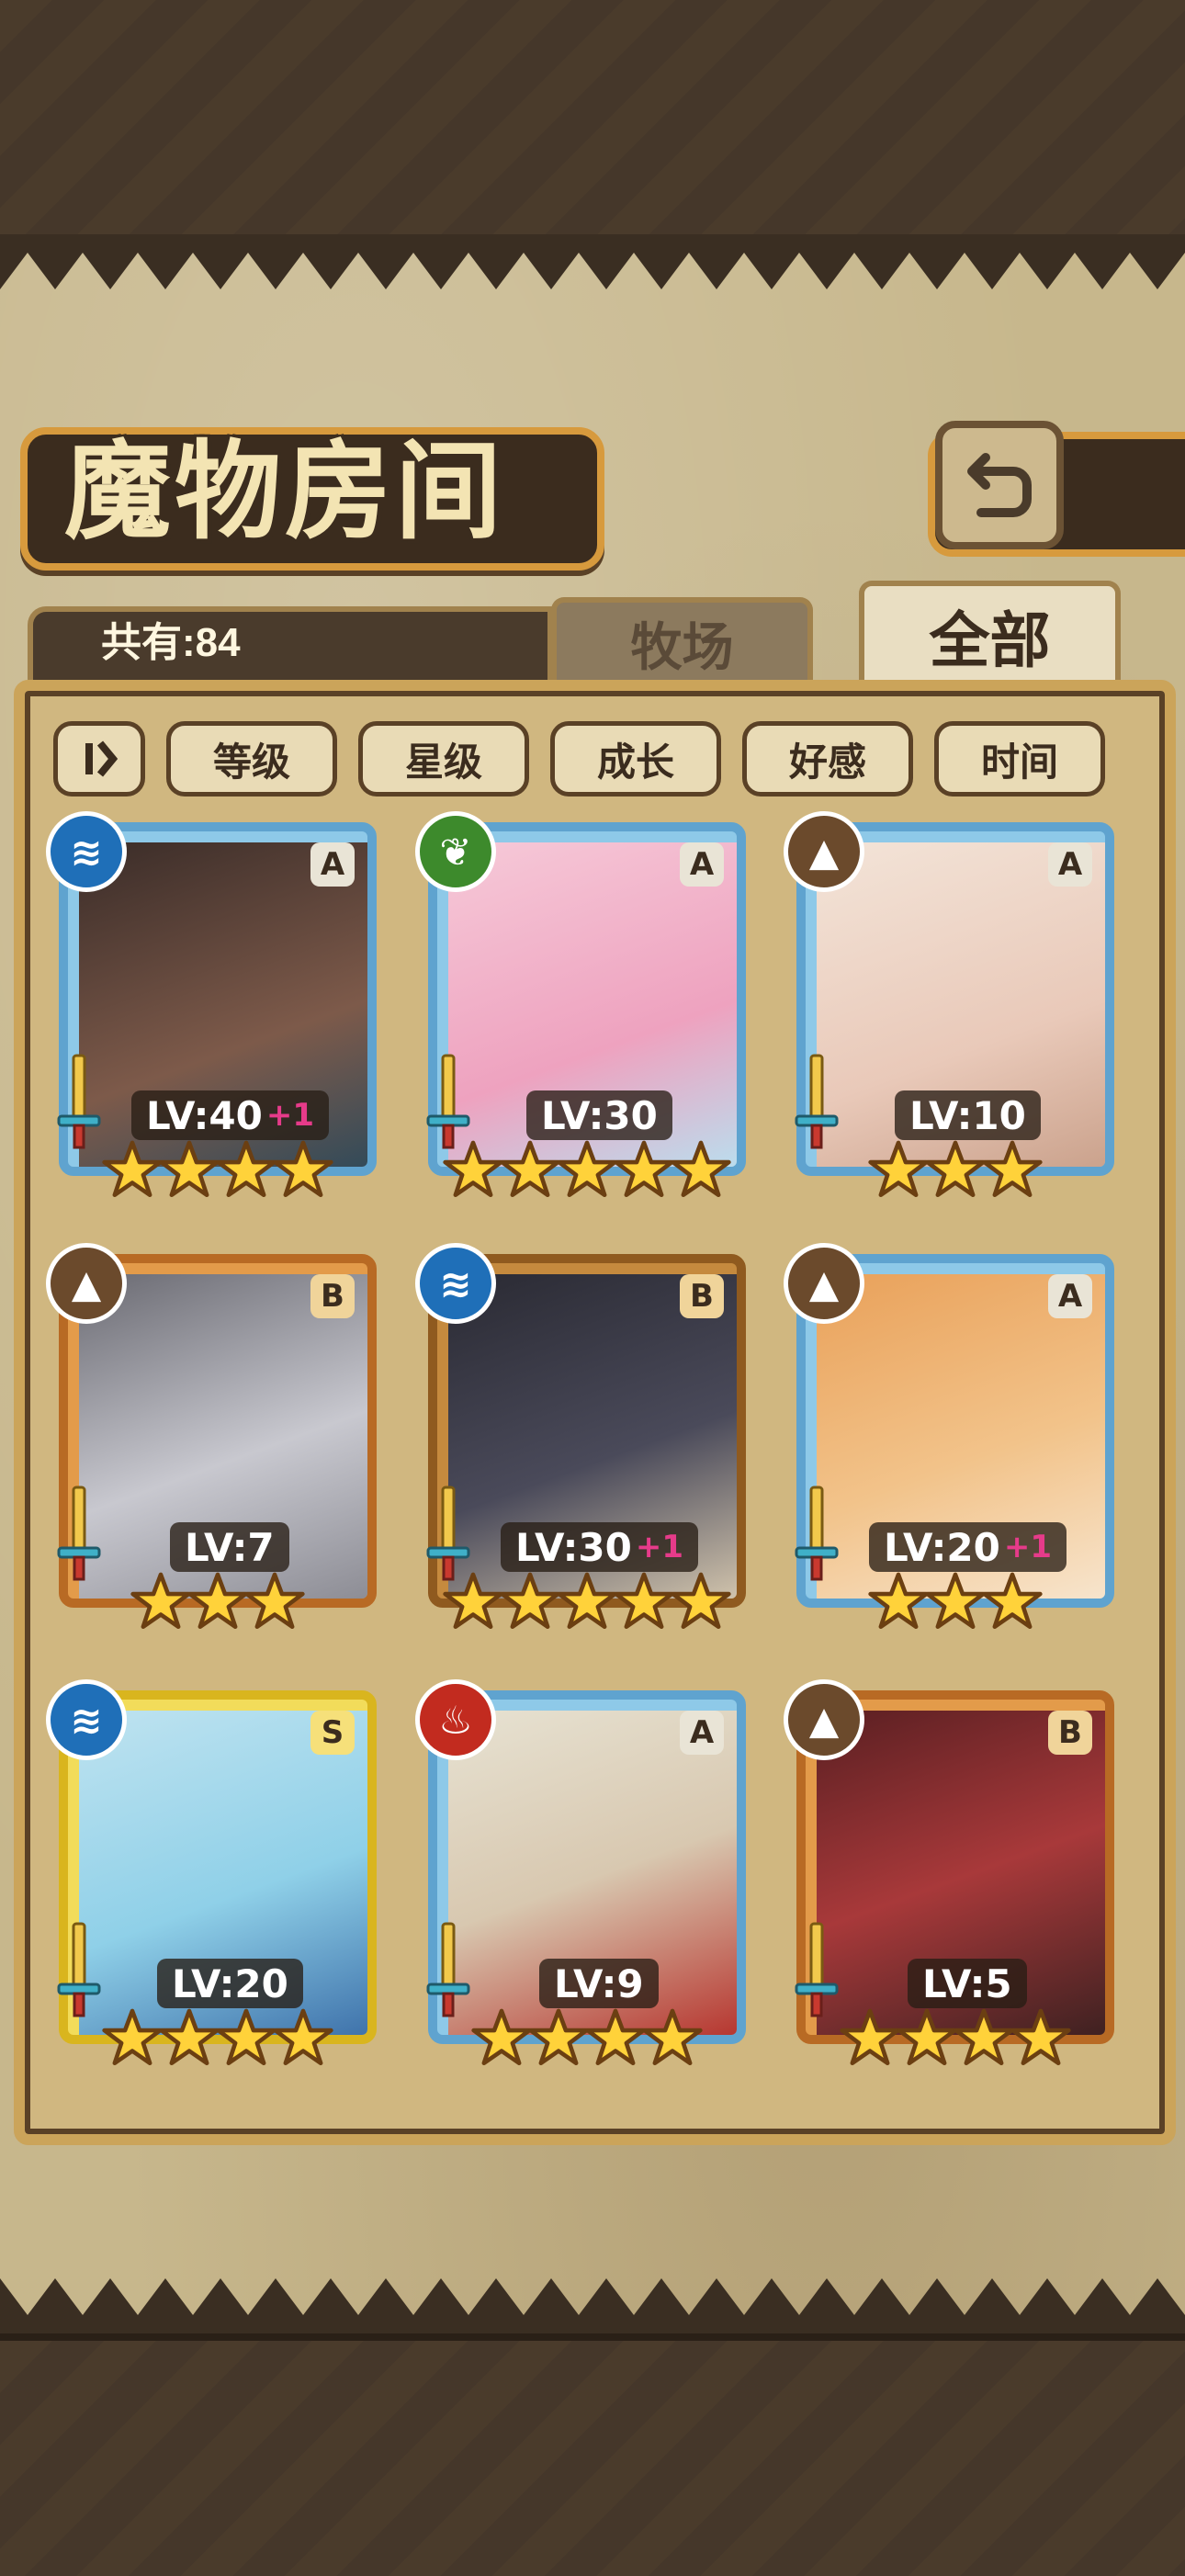 This screenshot has height=2576, width=1185. I want to click on monster-card: A ❦ LV:30, so click(587, 1018).